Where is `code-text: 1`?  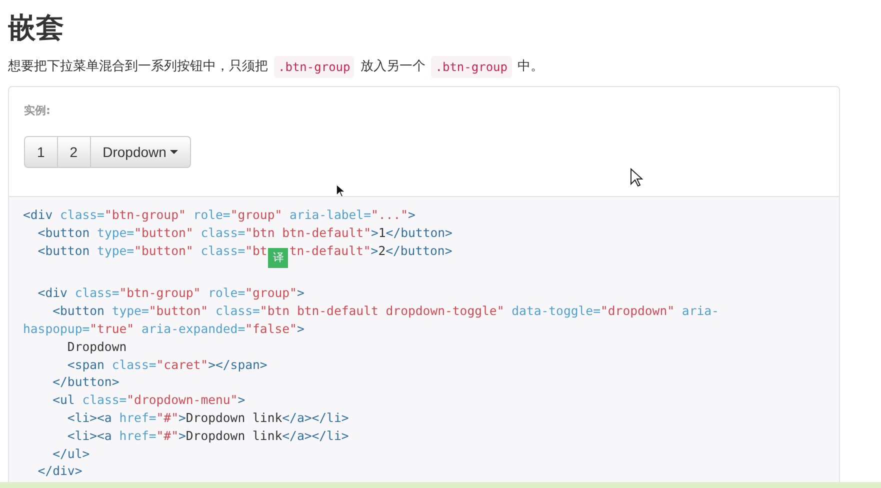 code-text: 1 is located at coordinates (382, 233).